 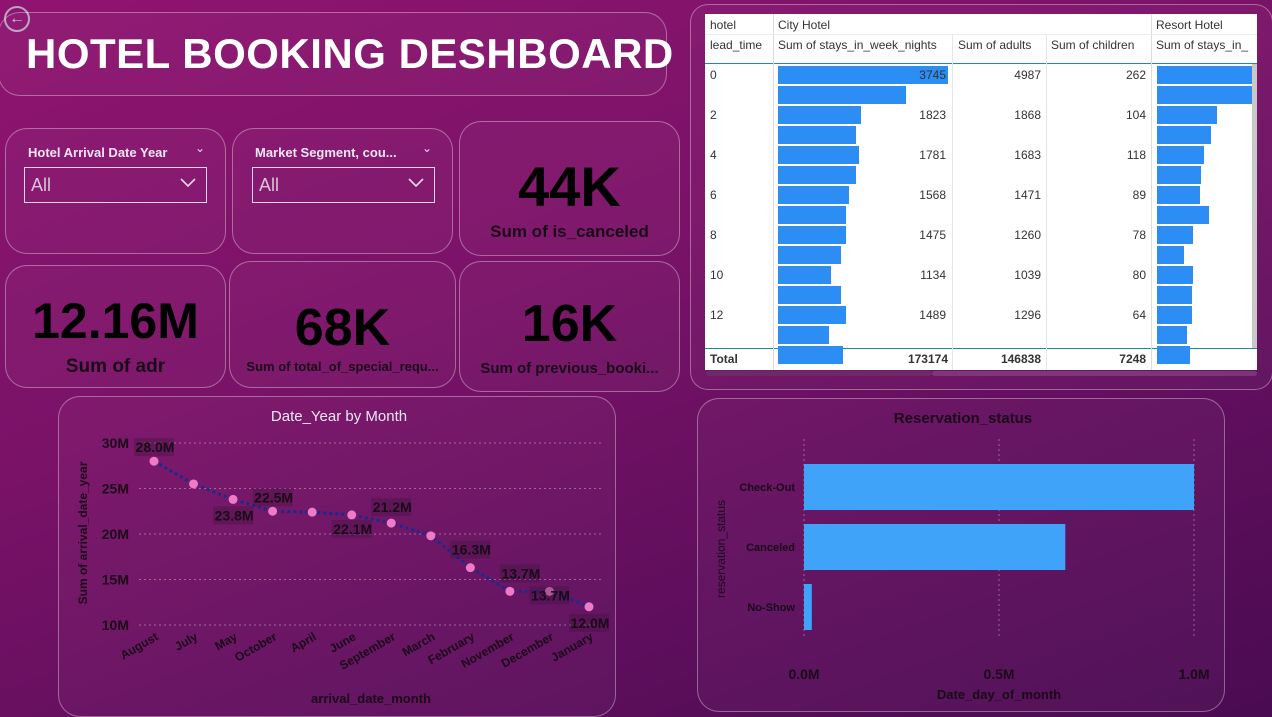 What do you see at coordinates (935, 547) in the screenshot?
I see `bar-canceled` at bounding box center [935, 547].